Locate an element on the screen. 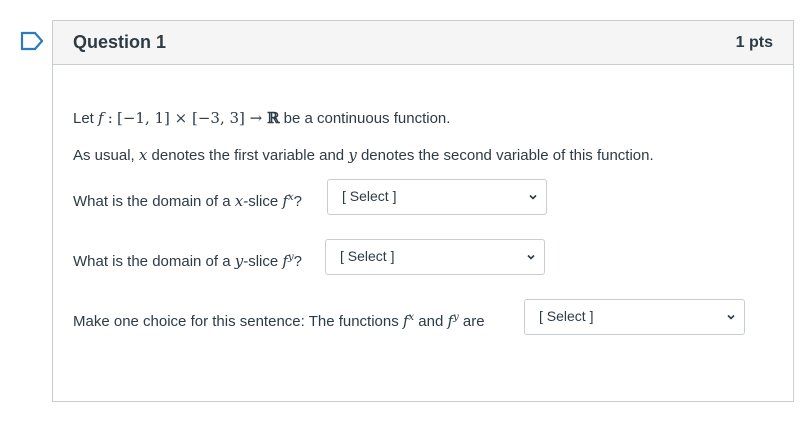 This screenshot has height=428, width=811. usual-p1: As usual, is located at coordinates (106, 155).